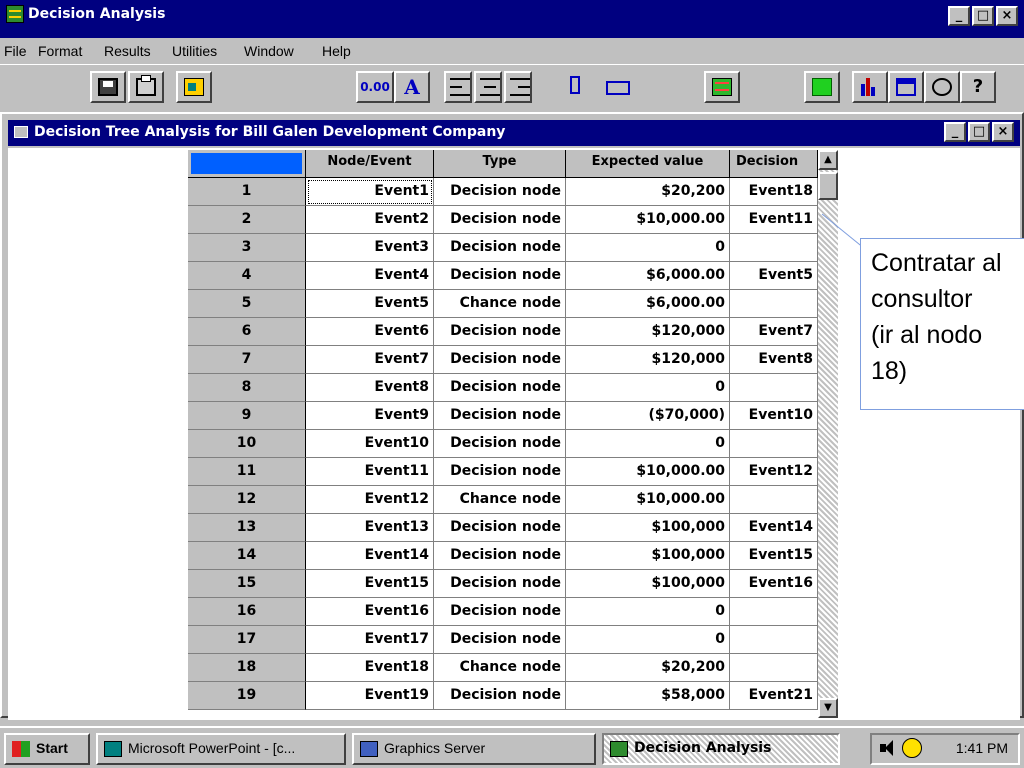 This screenshot has width=1024, height=768. What do you see at coordinates (458, 87) in the screenshot?
I see `align-left-button` at bounding box center [458, 87].